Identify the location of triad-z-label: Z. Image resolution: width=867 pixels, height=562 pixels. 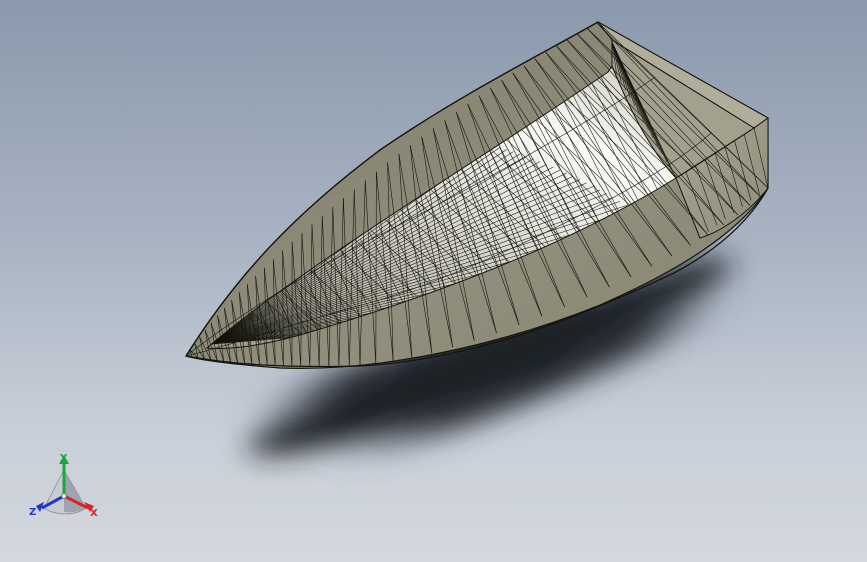
(32, 512).